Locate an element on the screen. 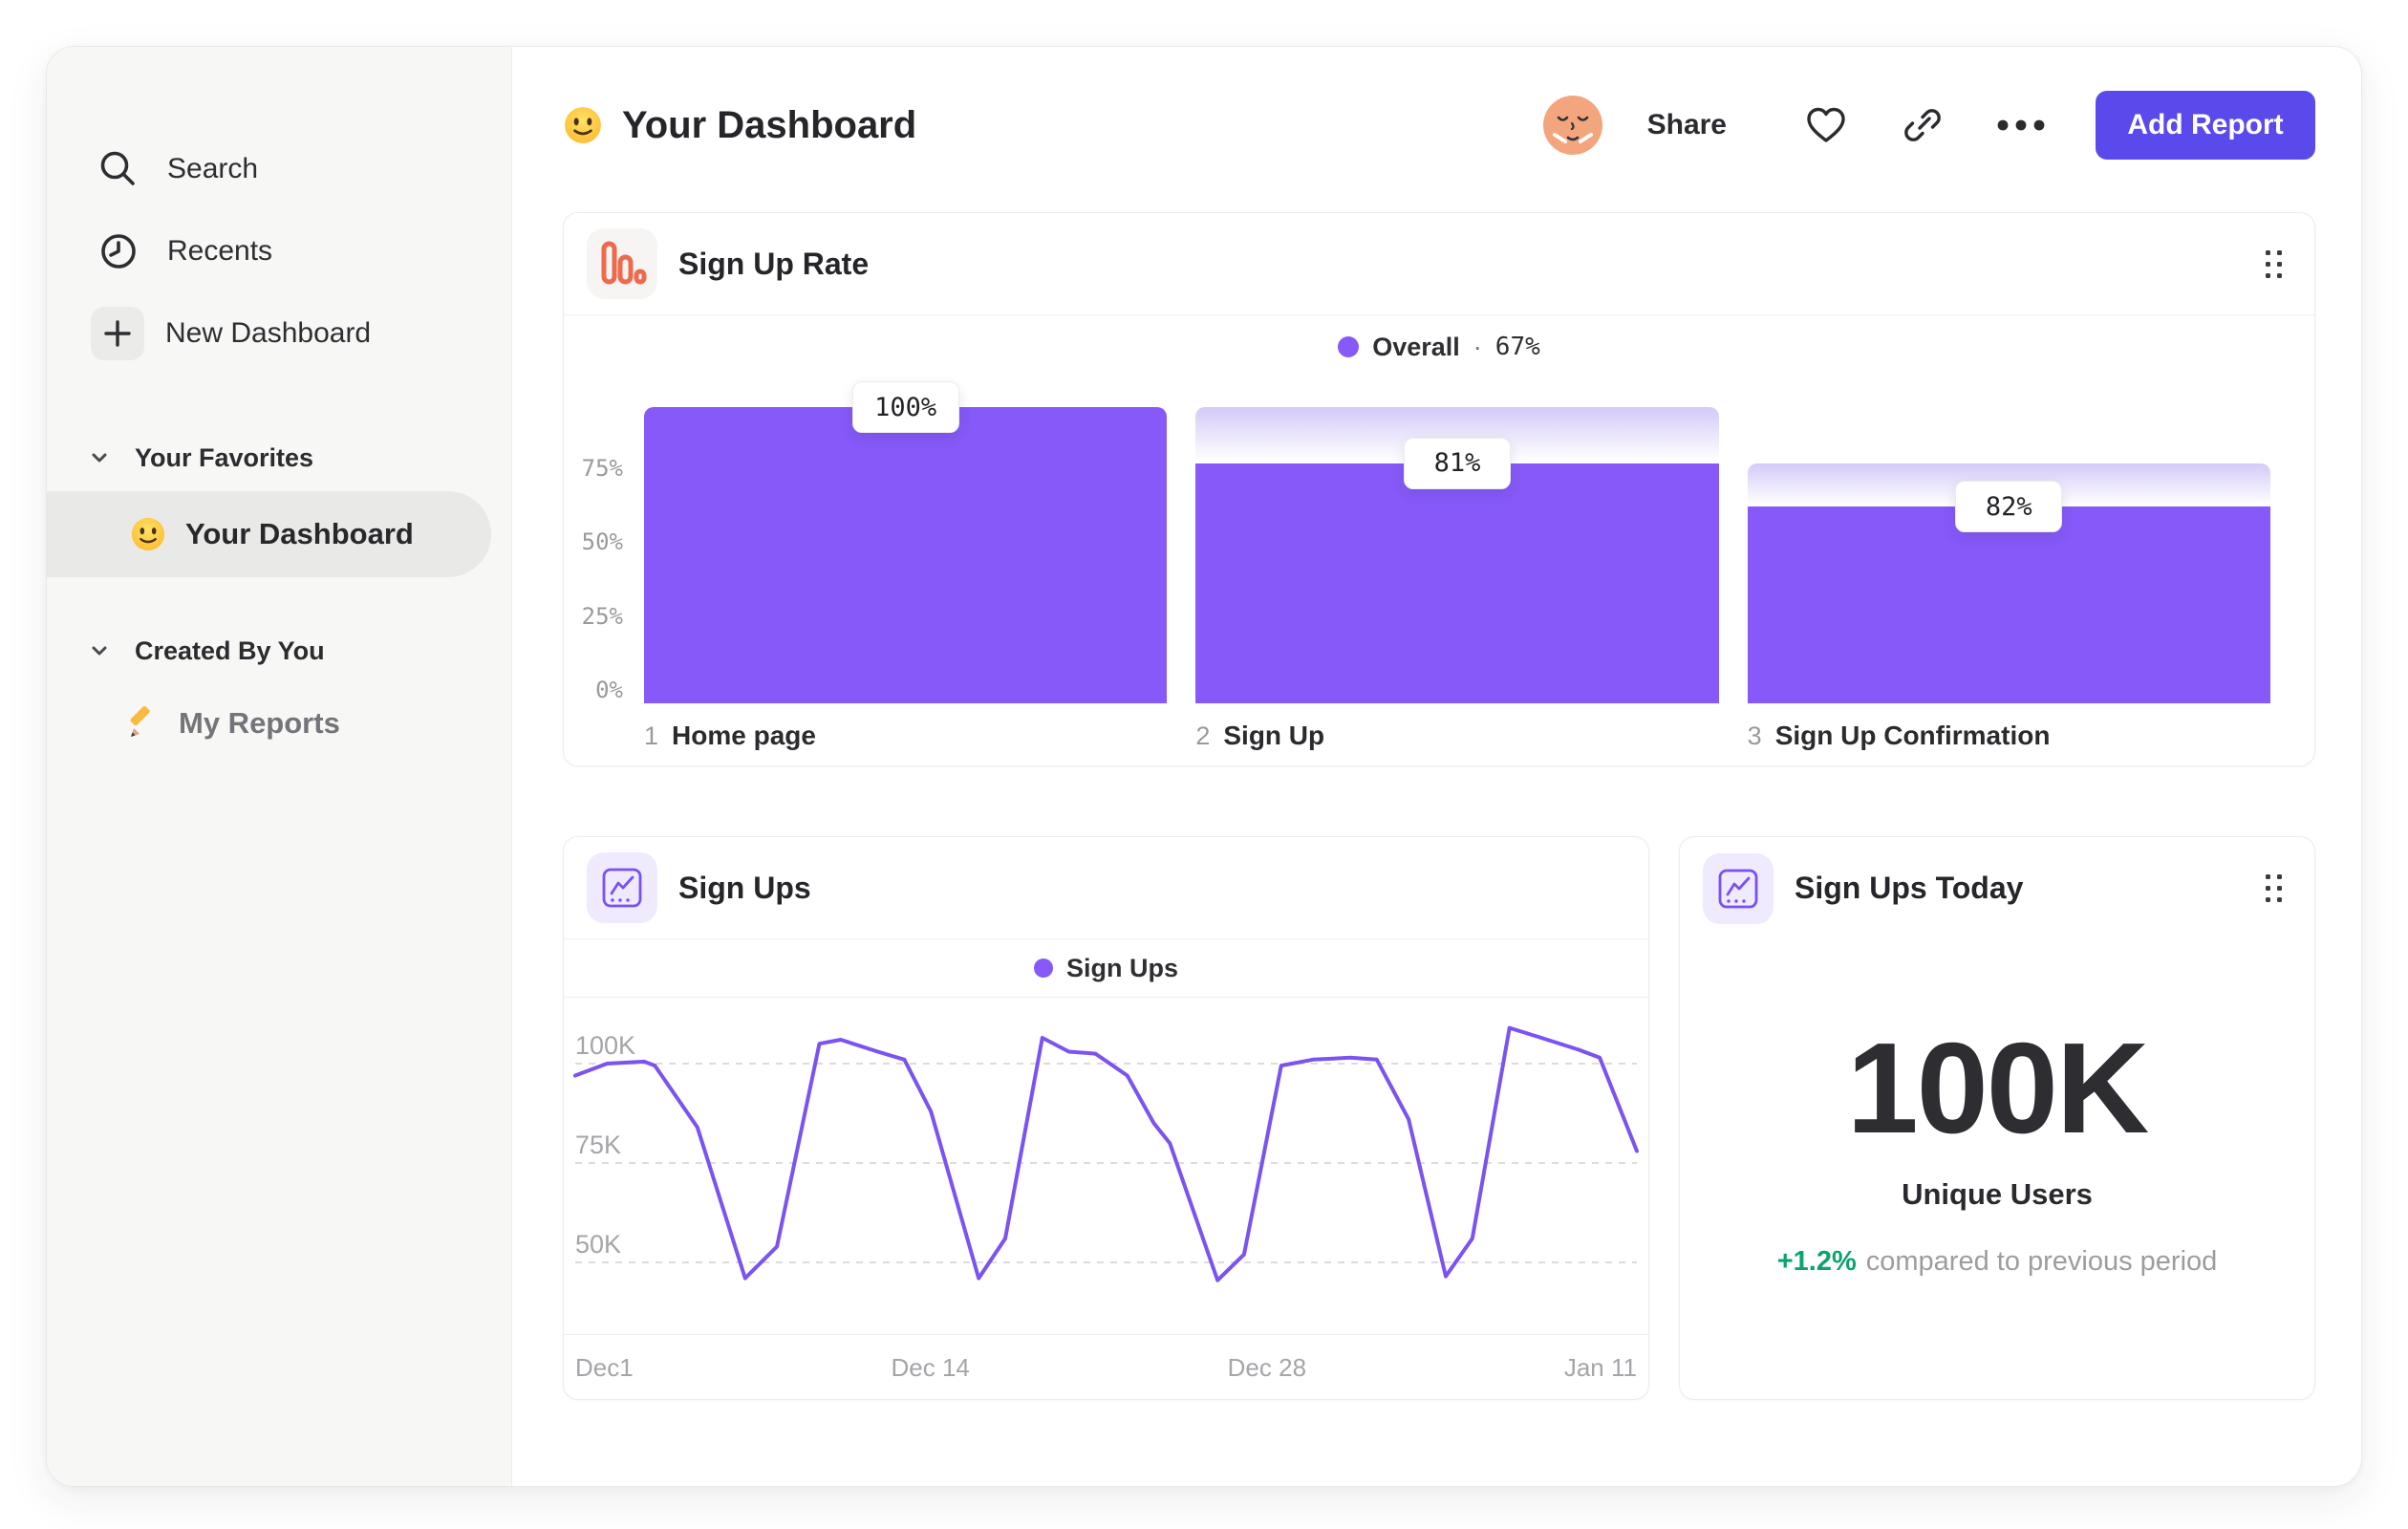 The height and width of the screenshot is (1529, 2408). card-title: Sign Up Rate is located at coordinates (774, 263).